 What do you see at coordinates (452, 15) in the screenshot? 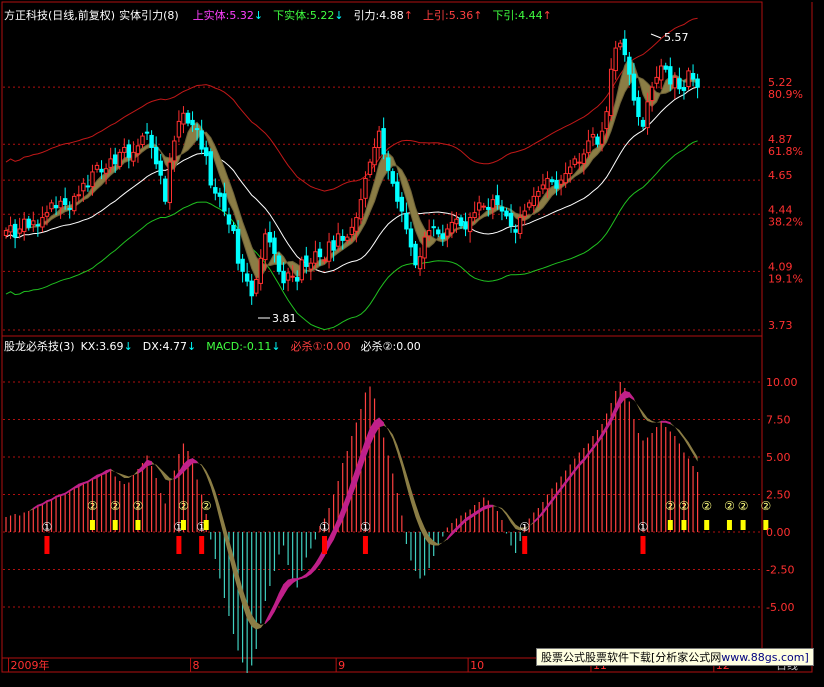
I see `header-item: 上引:5.36↑` at bounding box center [452, 15].